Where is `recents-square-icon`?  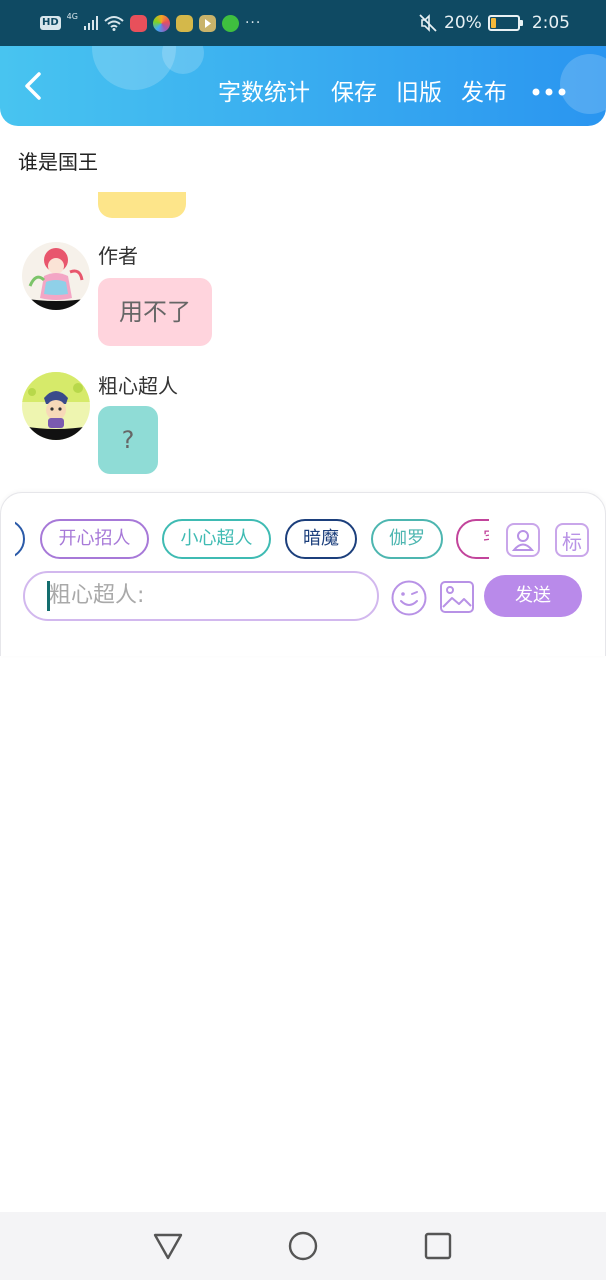
recents-square-icon is located at coordinates (438, 1246).